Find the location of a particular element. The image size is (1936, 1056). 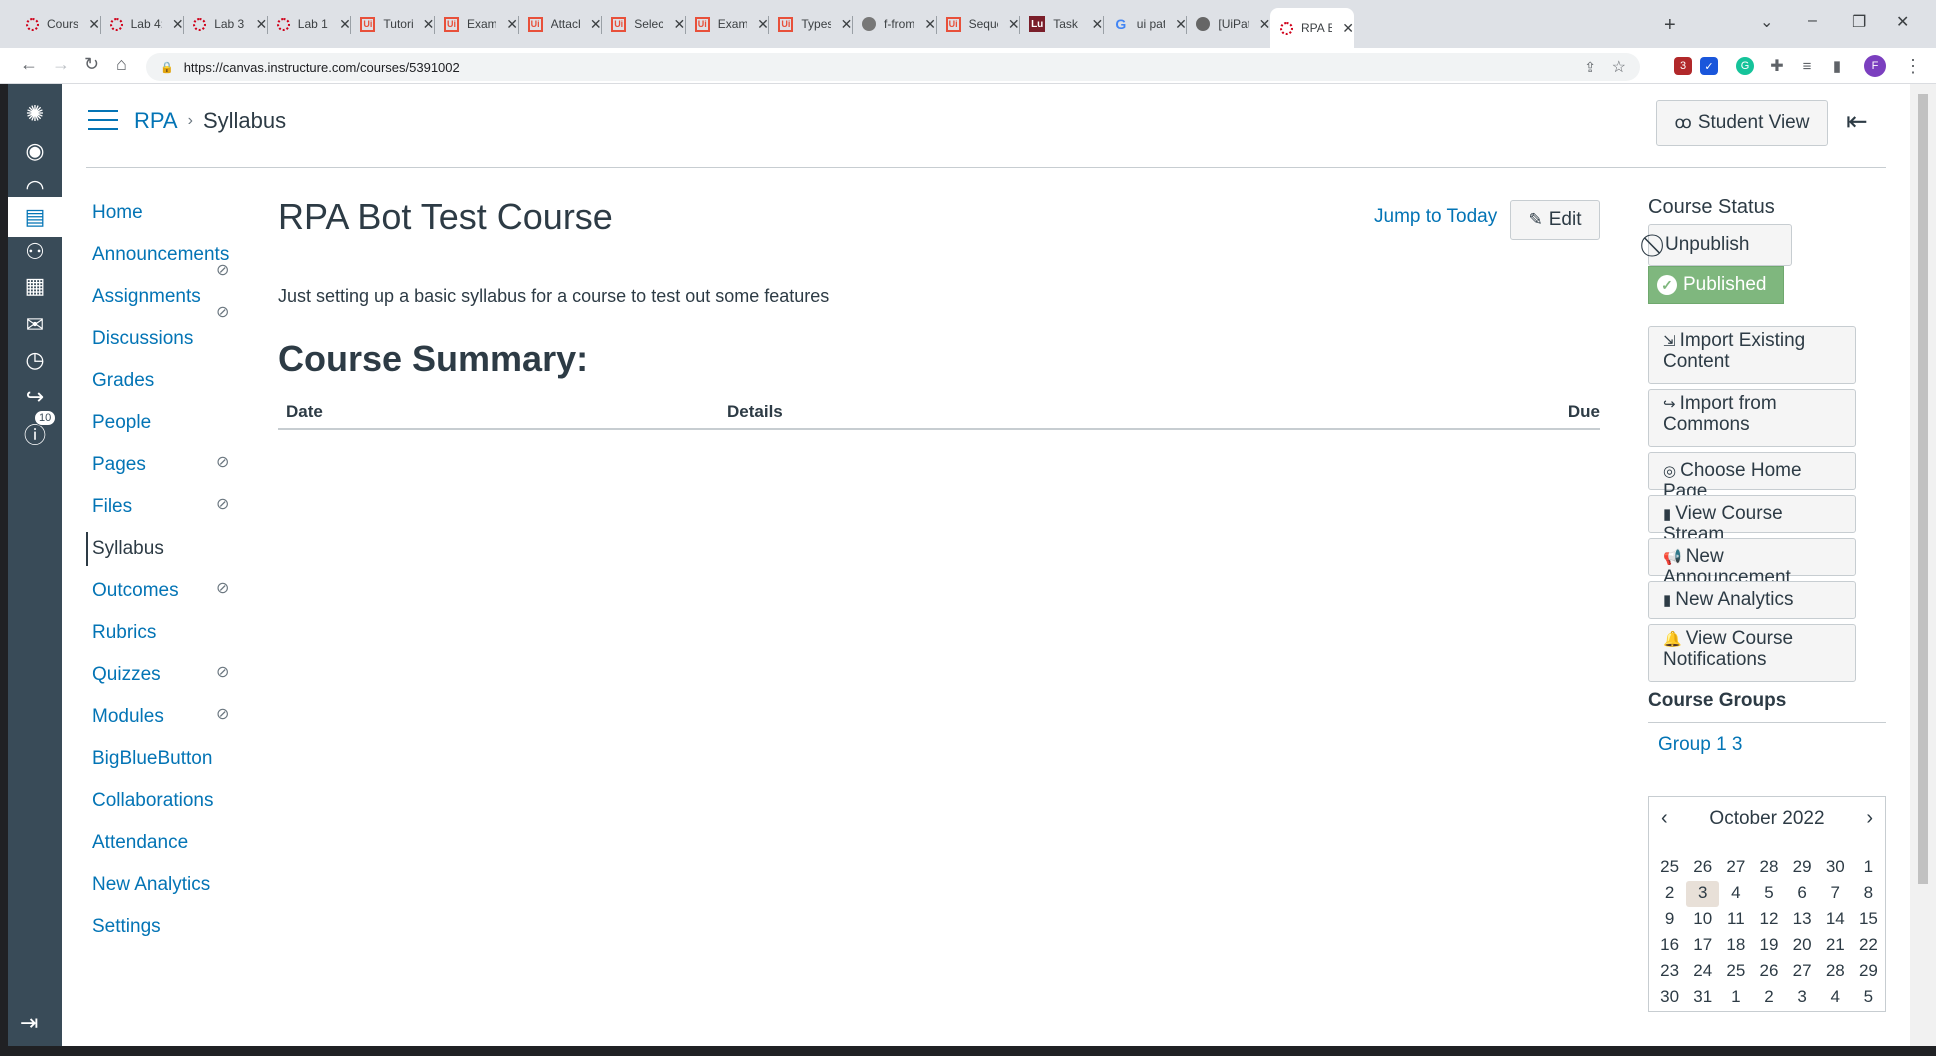

sidebar-view-course-notifications-button: 🔔 View Course Notifications is located at coordinates (1752, 653).